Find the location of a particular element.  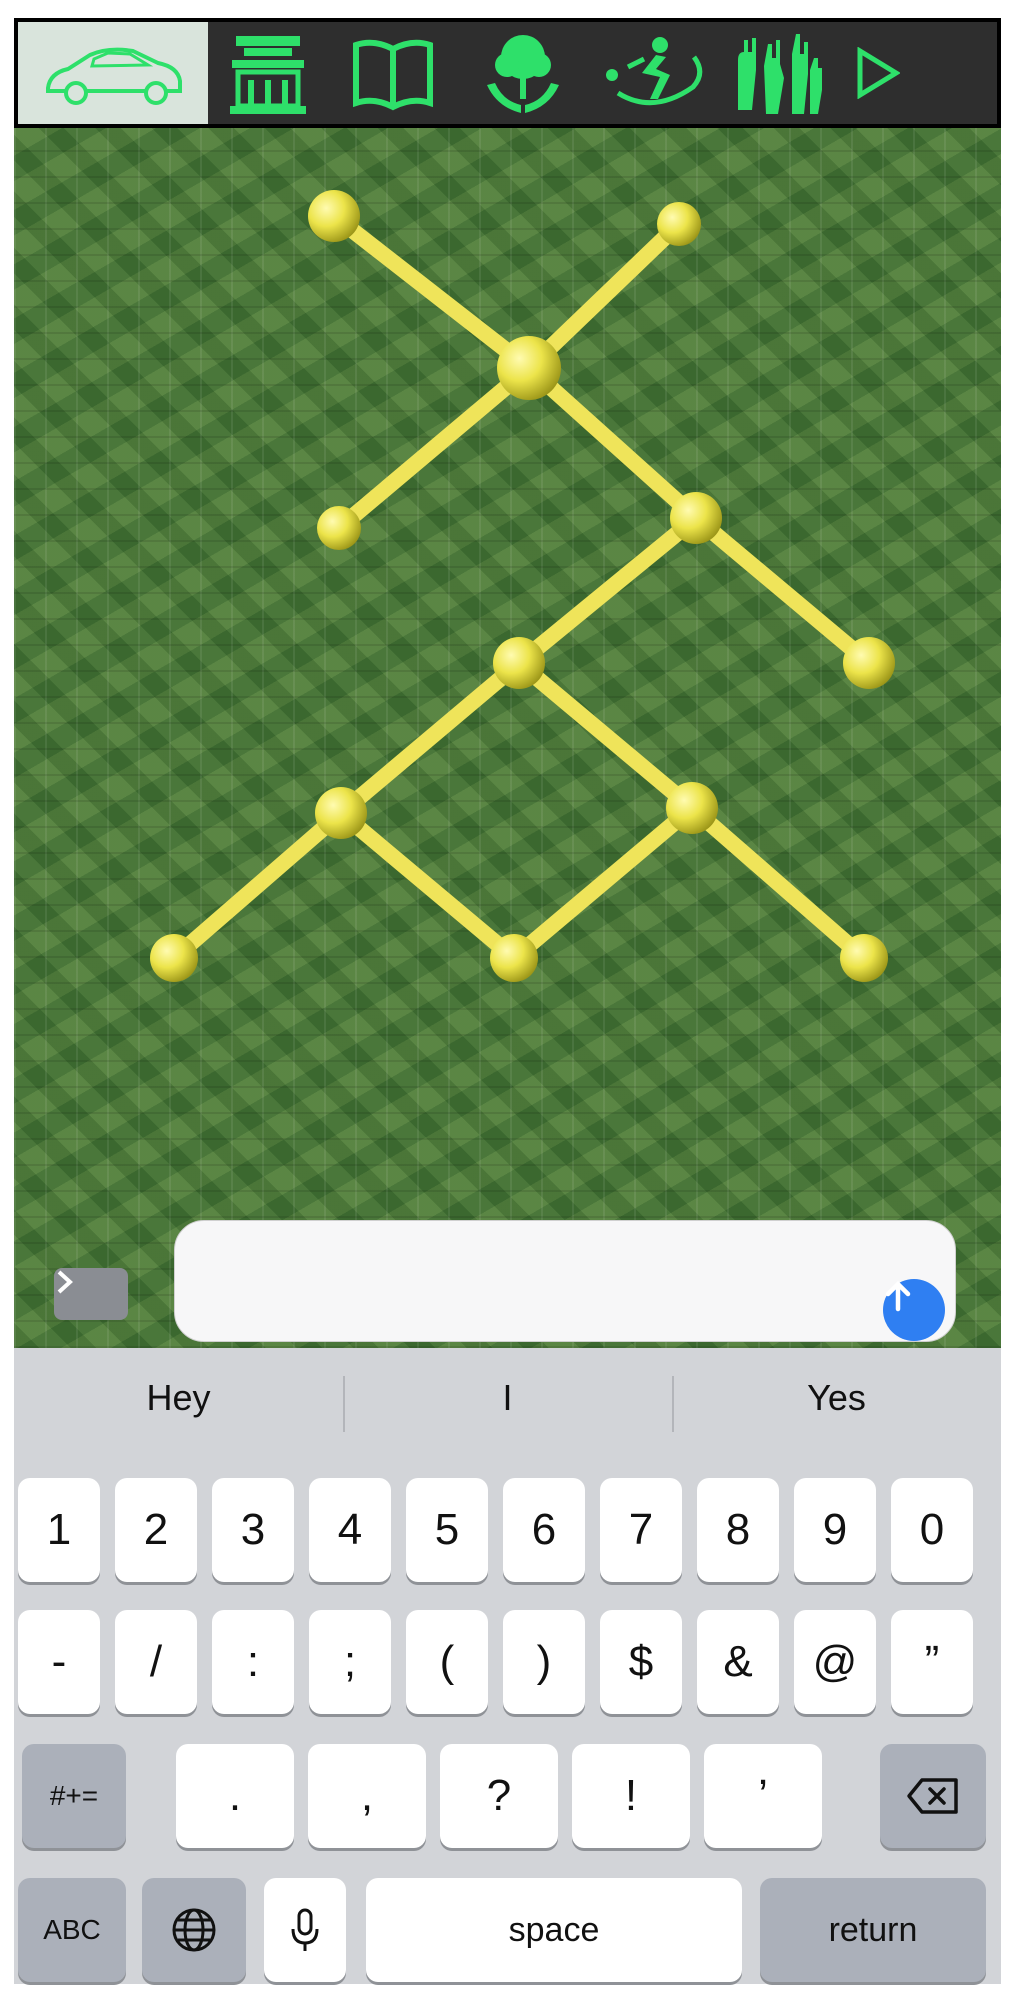

chevron-right-icon is located at coordinates (65, 1282).